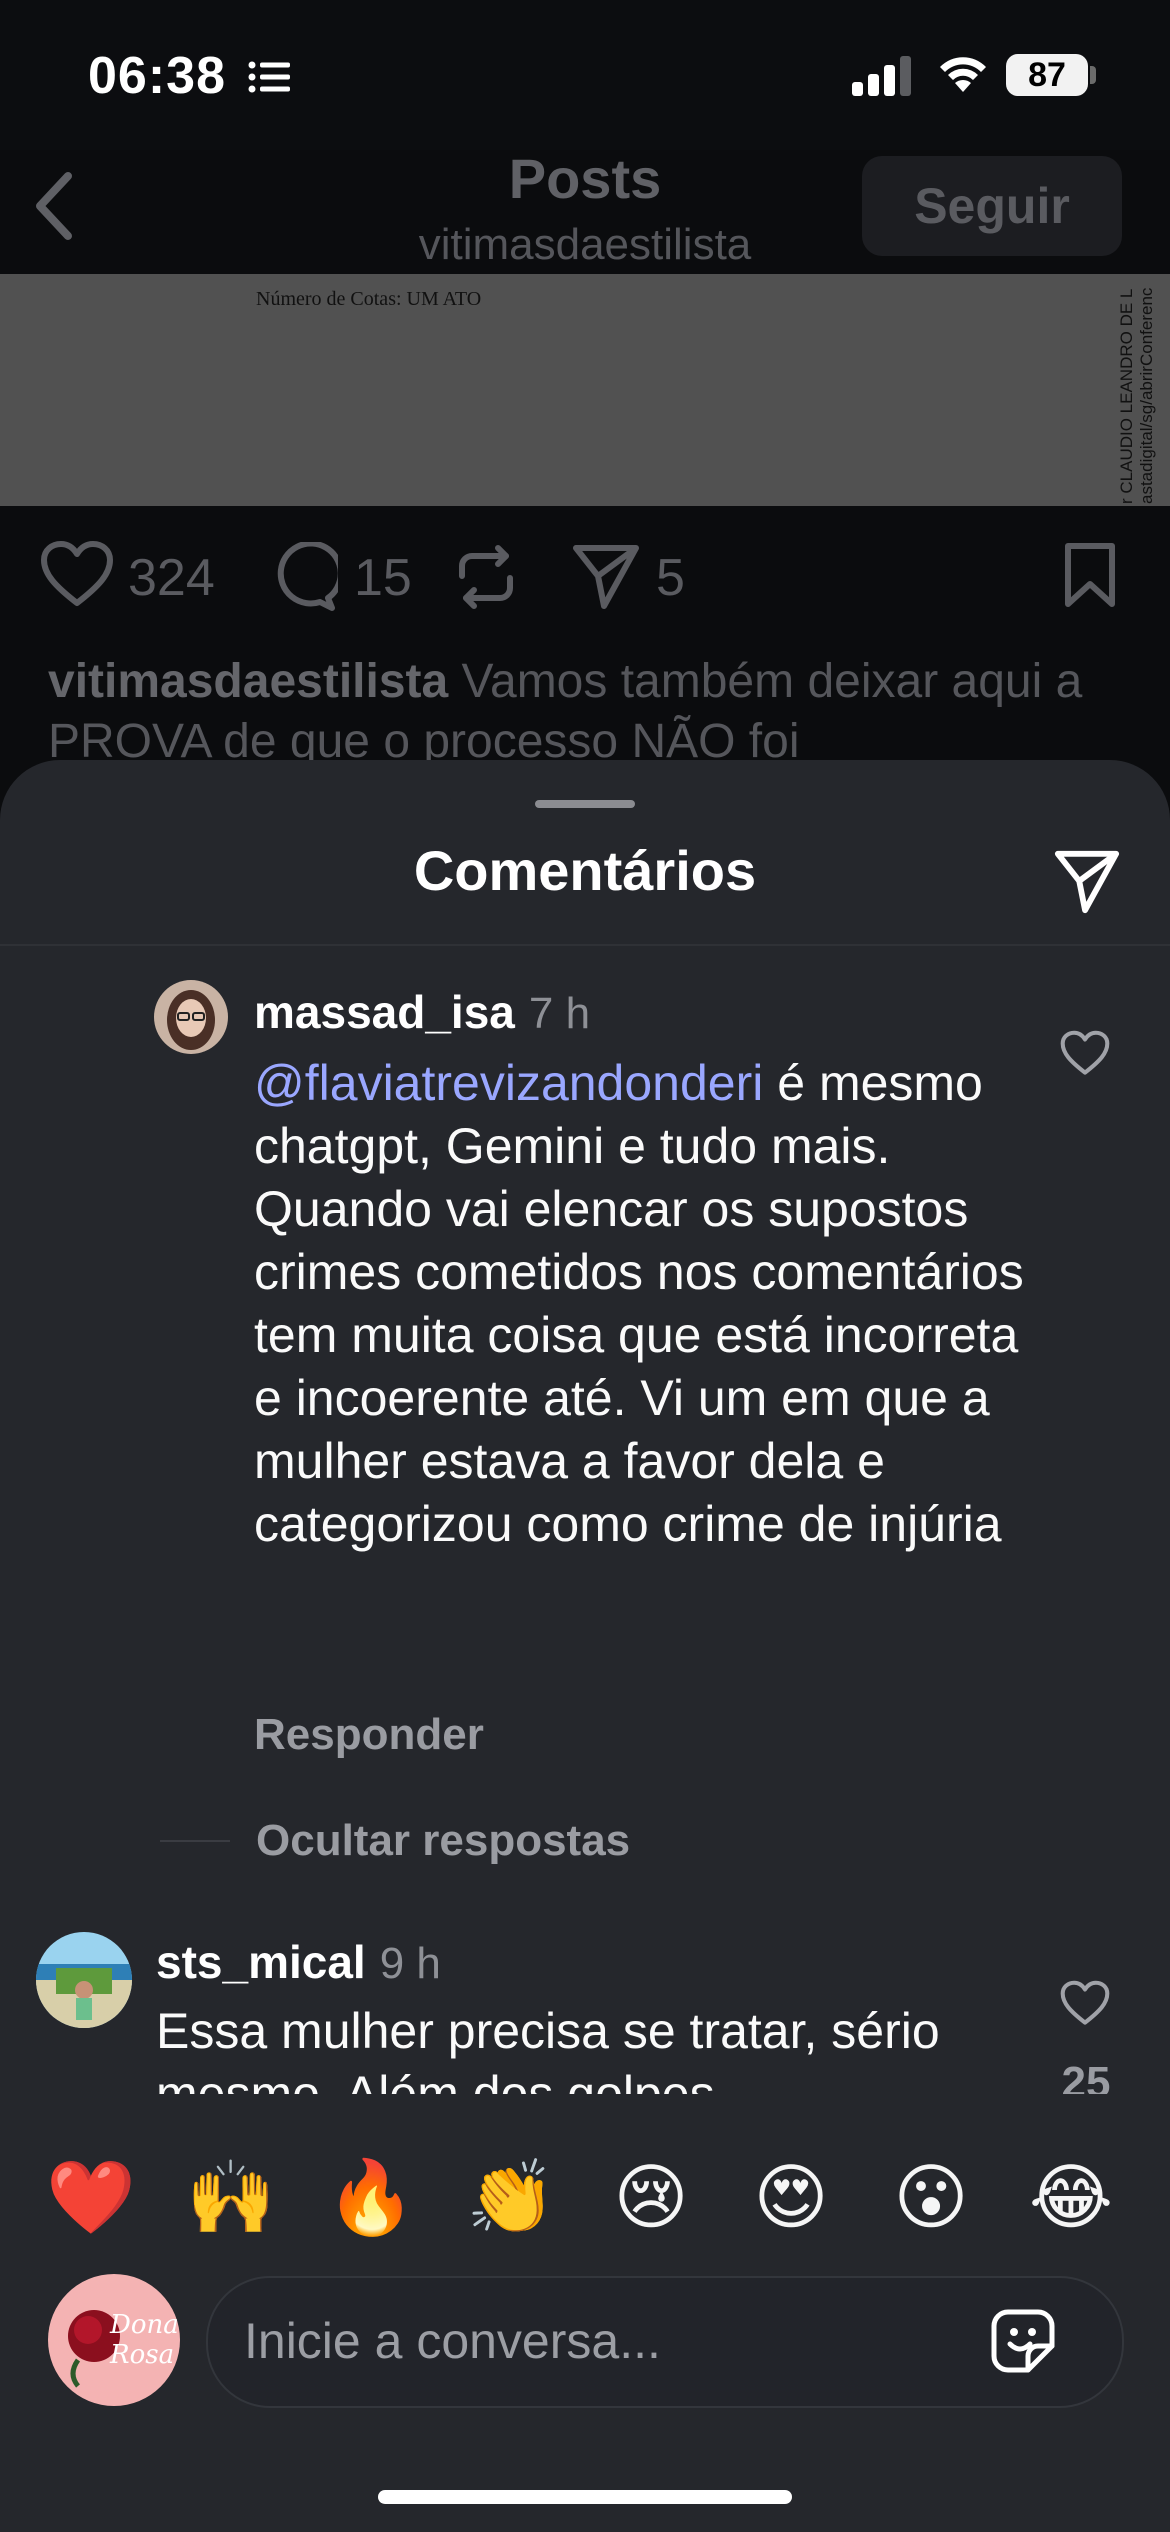  Describe the element at coordinates (91, 2197) in the screenshot. I see `reaction-red-heart: ❤️` at that location.